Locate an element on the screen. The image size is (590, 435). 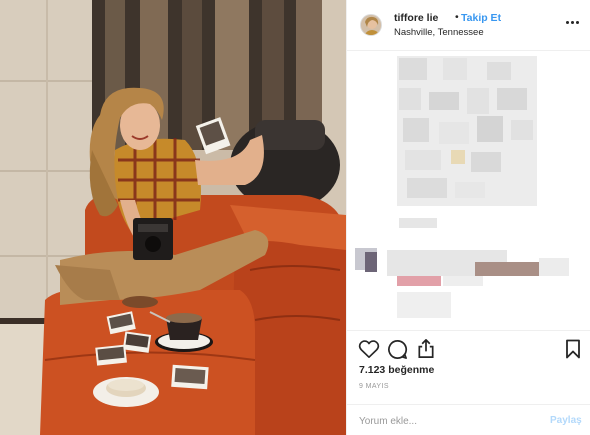
comment-input is located at coordinates (449, 421).